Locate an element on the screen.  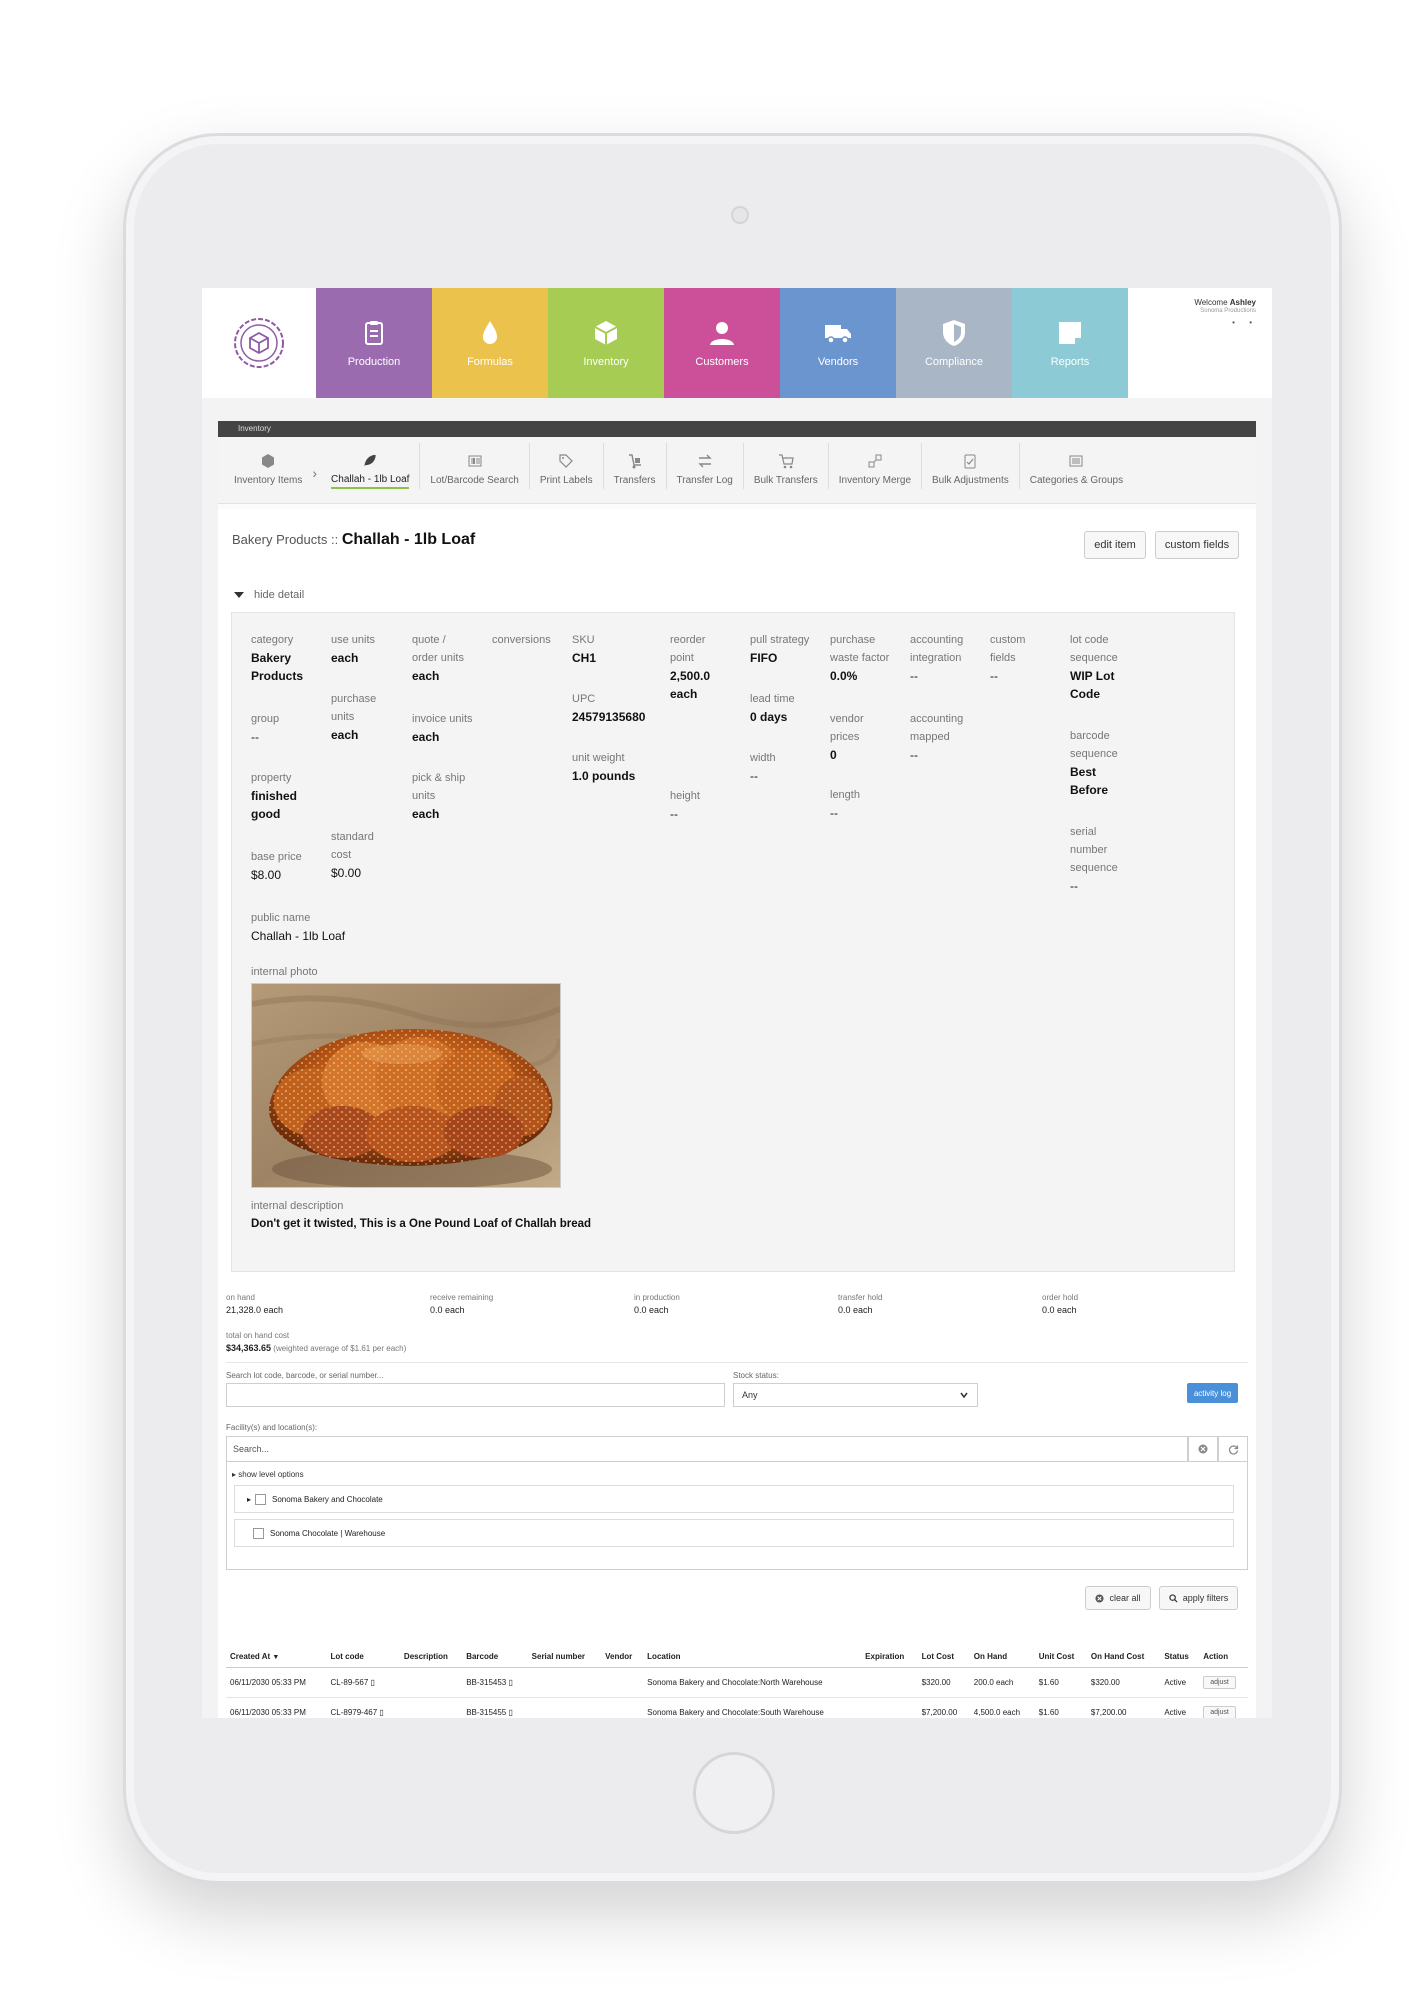
nav-tile-vendors: Vendors is located at coordinates (838, 343).